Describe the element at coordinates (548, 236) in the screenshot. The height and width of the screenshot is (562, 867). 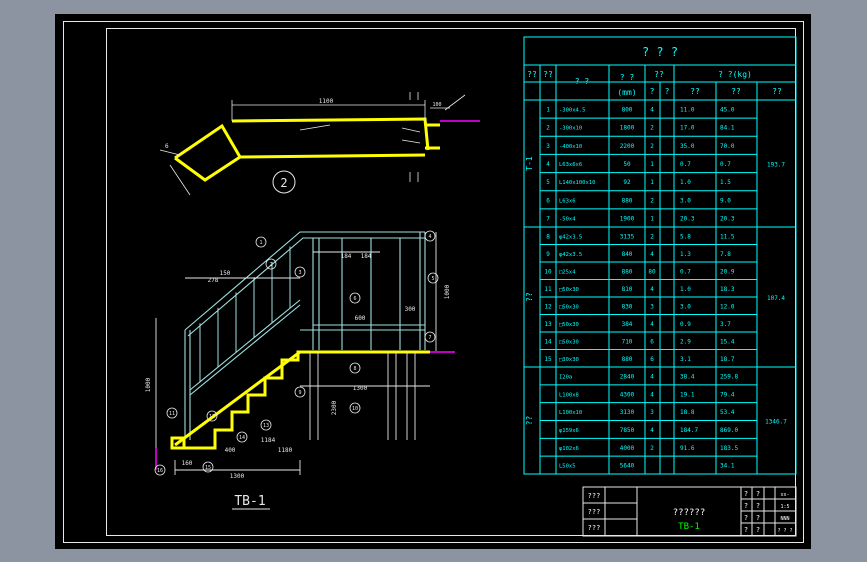
I see `cell-no: 8` at that location.